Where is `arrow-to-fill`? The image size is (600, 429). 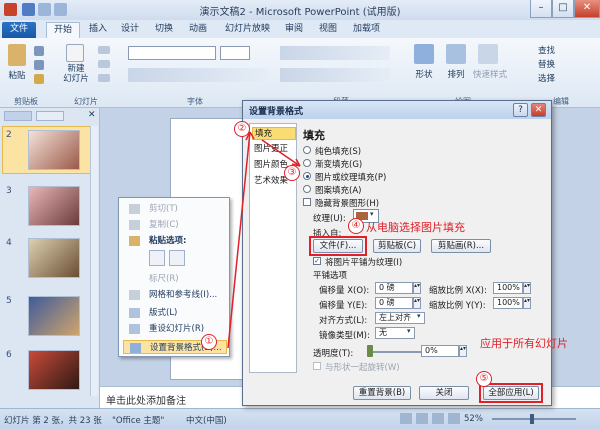 arrow-to-fill is located at coordinates (239, 240).